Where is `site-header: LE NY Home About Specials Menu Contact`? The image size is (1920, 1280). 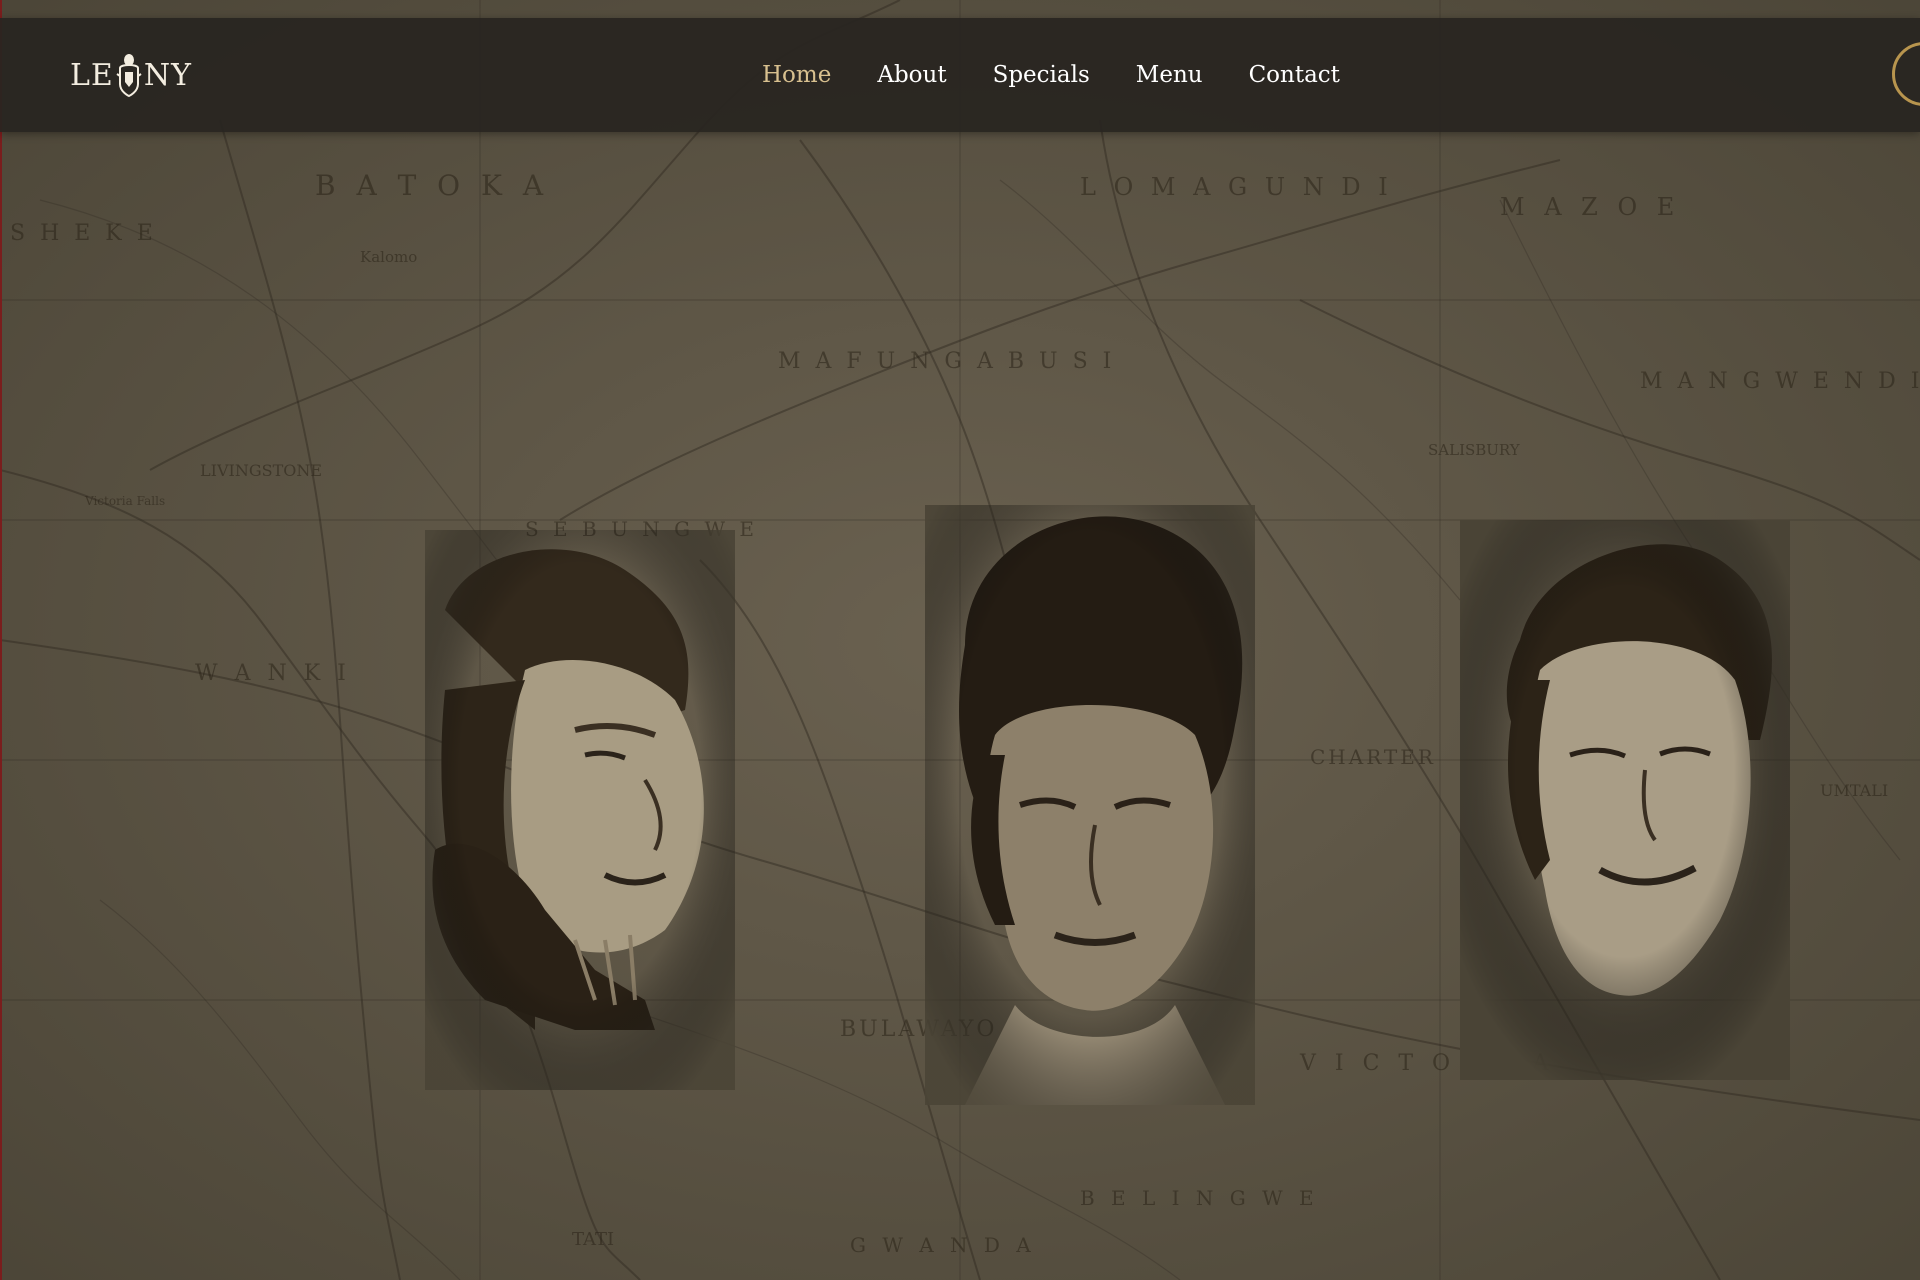
site-header: LE NY Home About Specials Menu Contact is located at coordinates (960, 75).